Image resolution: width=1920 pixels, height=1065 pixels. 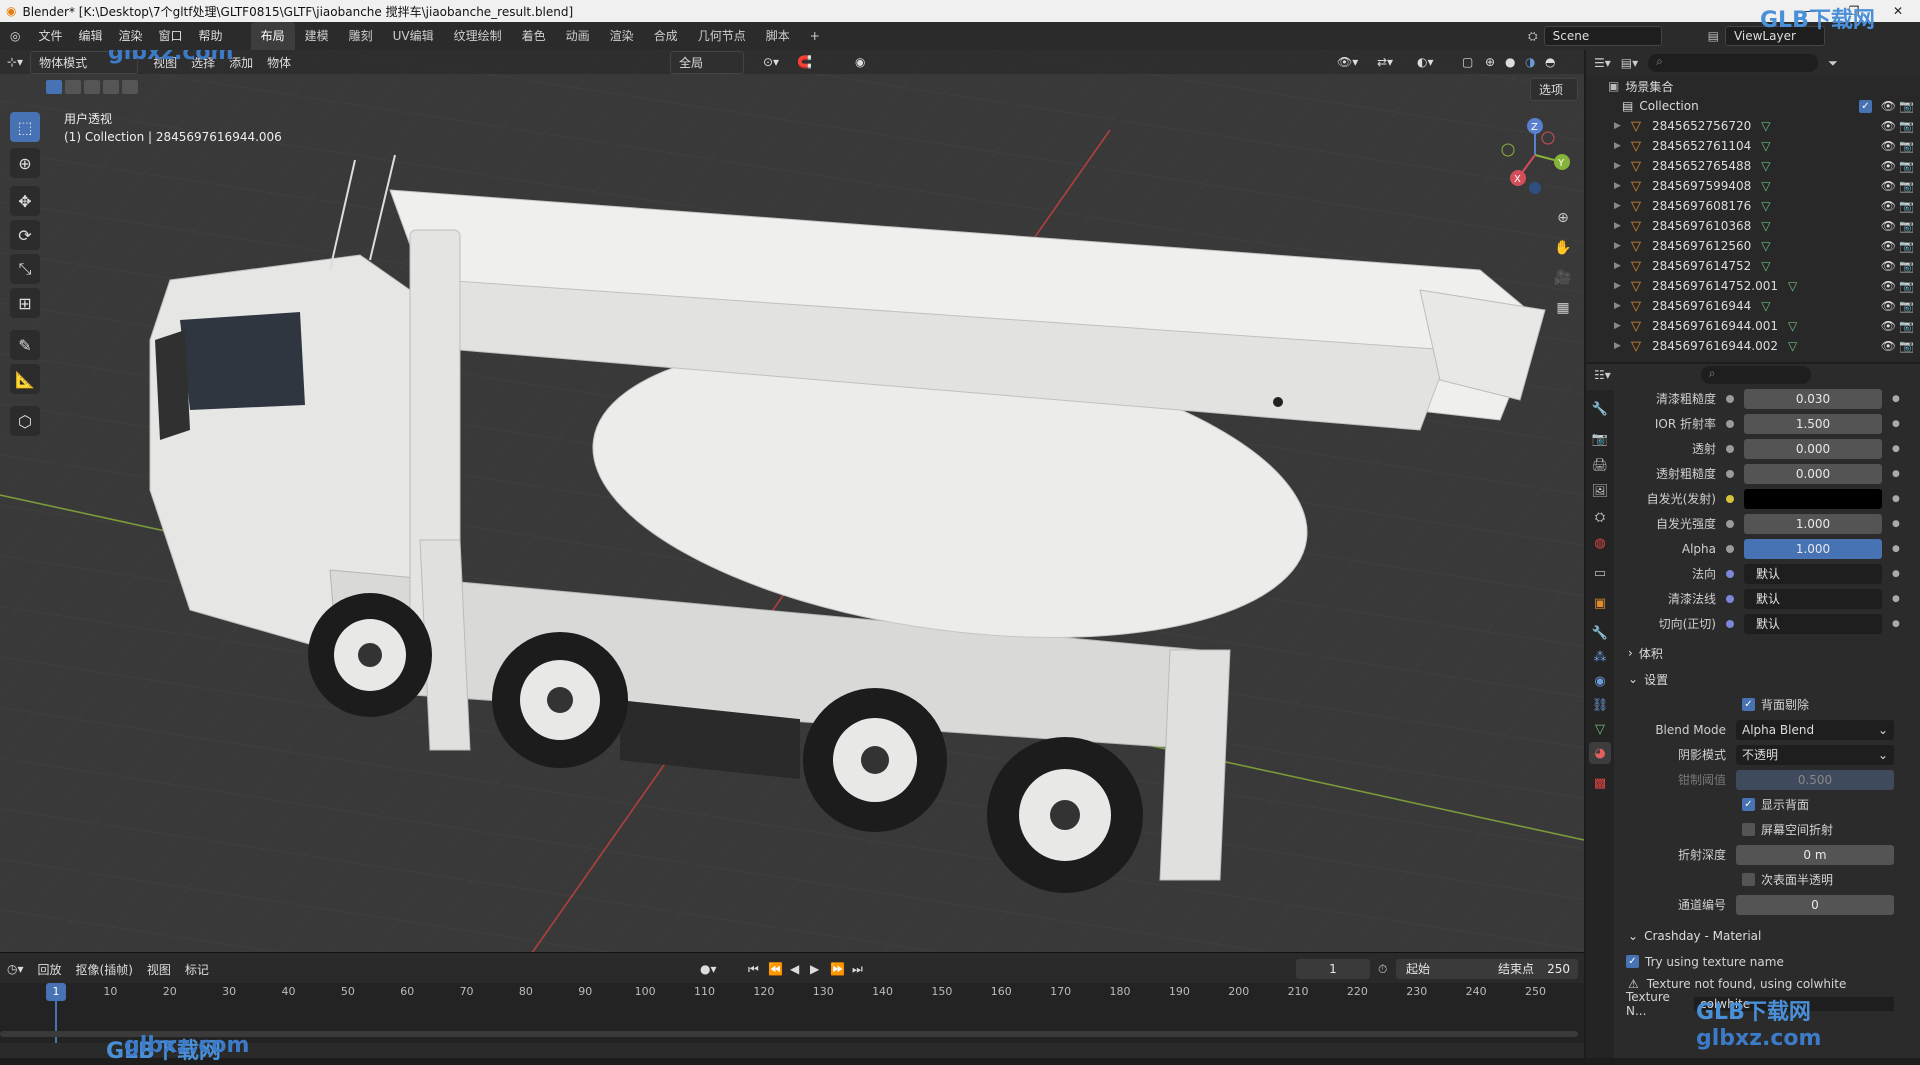 What do you see at coordinates (211, 36) in the screenshot?
I see `menu-help: 帮助` at bounding box center [211, 36].